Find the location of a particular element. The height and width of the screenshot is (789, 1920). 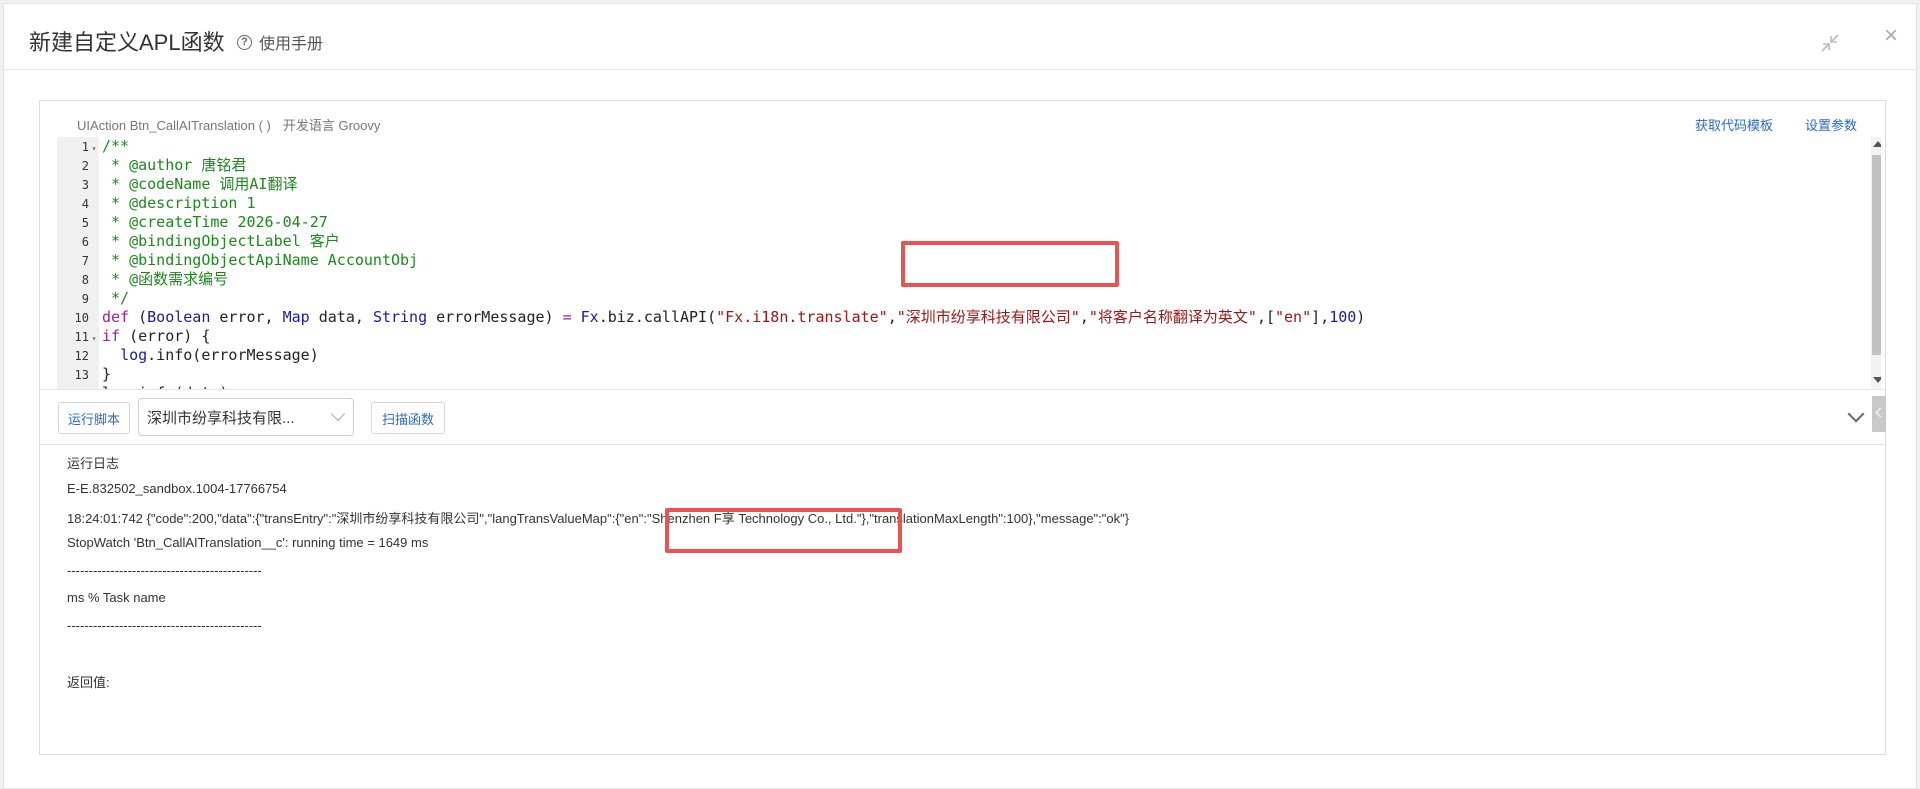

code-line: 11 ▾ if (error) { is located at coordinates (957, 336).